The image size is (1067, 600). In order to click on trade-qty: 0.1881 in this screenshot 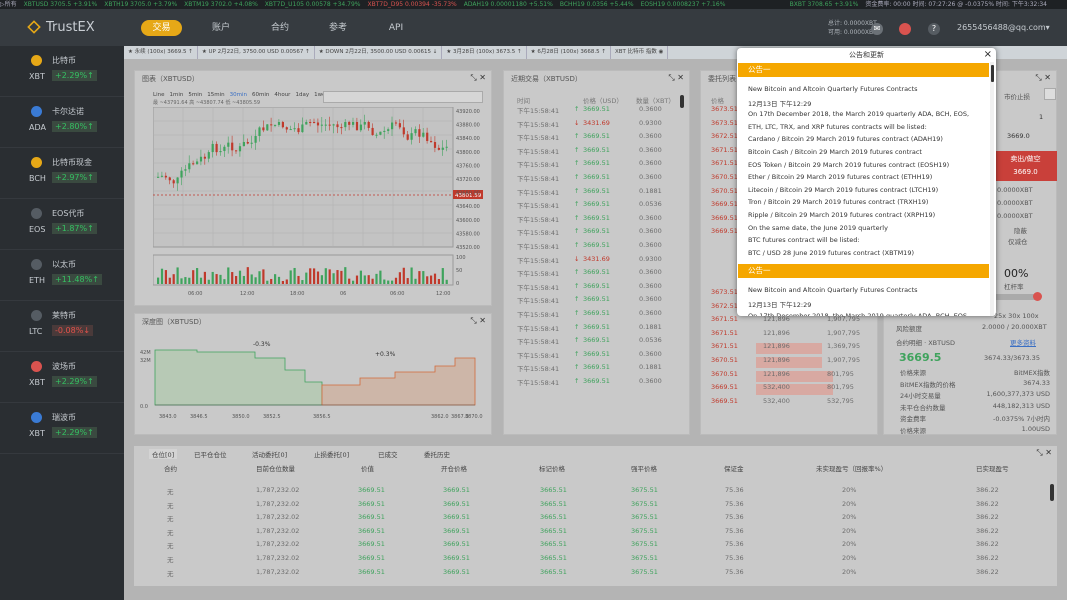, I will do `click(650, 326)`.